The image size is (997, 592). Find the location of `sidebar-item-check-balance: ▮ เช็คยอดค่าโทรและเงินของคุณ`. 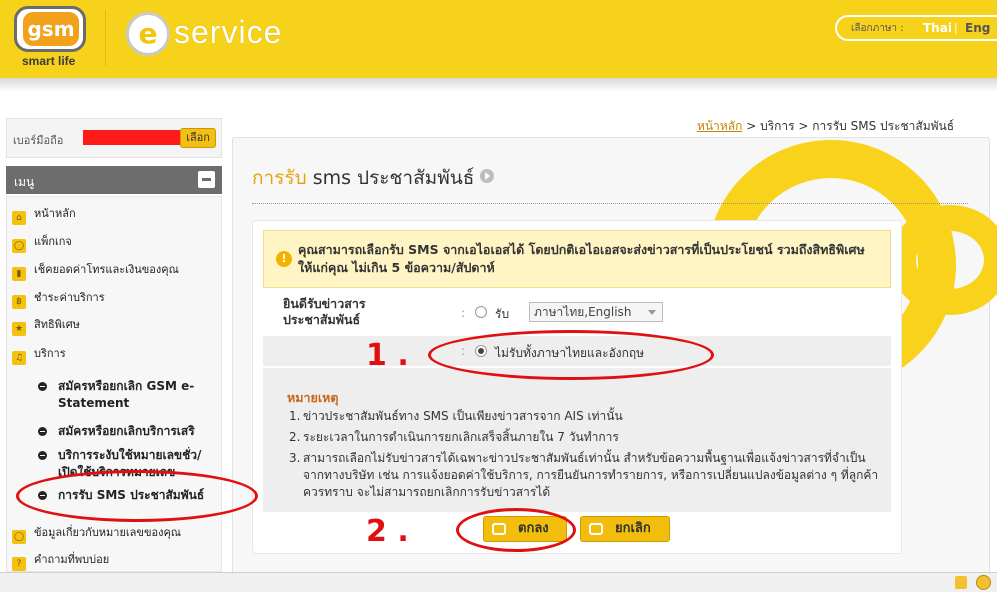

sidebar-item-check-balance: ▮ เช็คยอดค่าโทรและเงินของคุณ is located at coordinates (95, 271).